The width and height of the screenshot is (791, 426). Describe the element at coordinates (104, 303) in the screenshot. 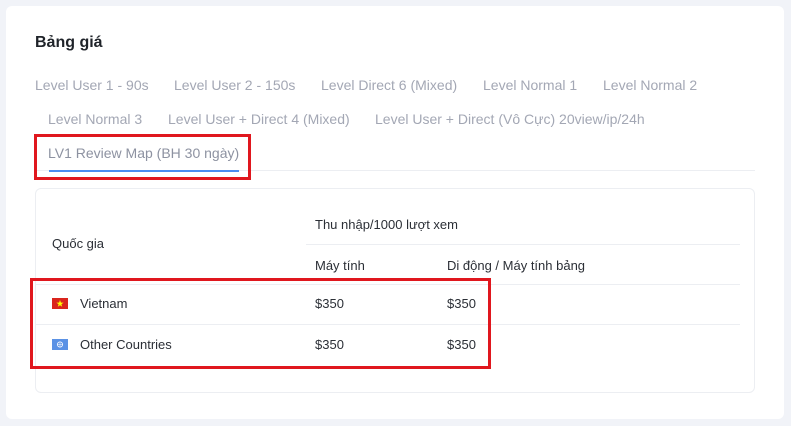

I see `row-country: Vietnam` at that location.